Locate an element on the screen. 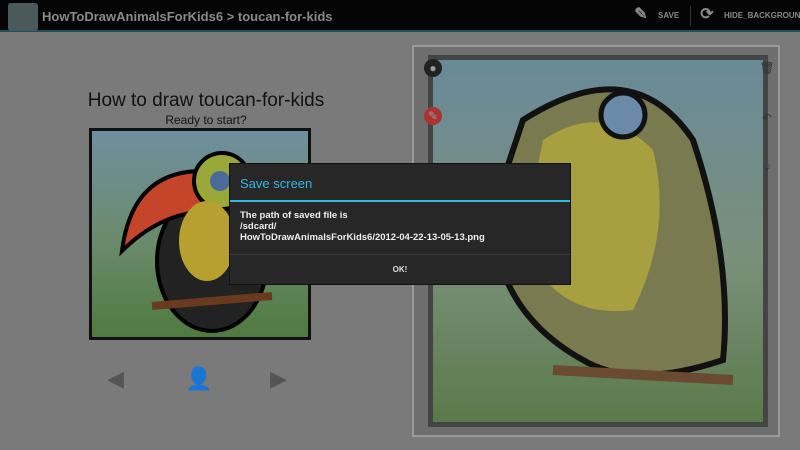  message-line: The path of saved file is is located at coordinates (294, 215).